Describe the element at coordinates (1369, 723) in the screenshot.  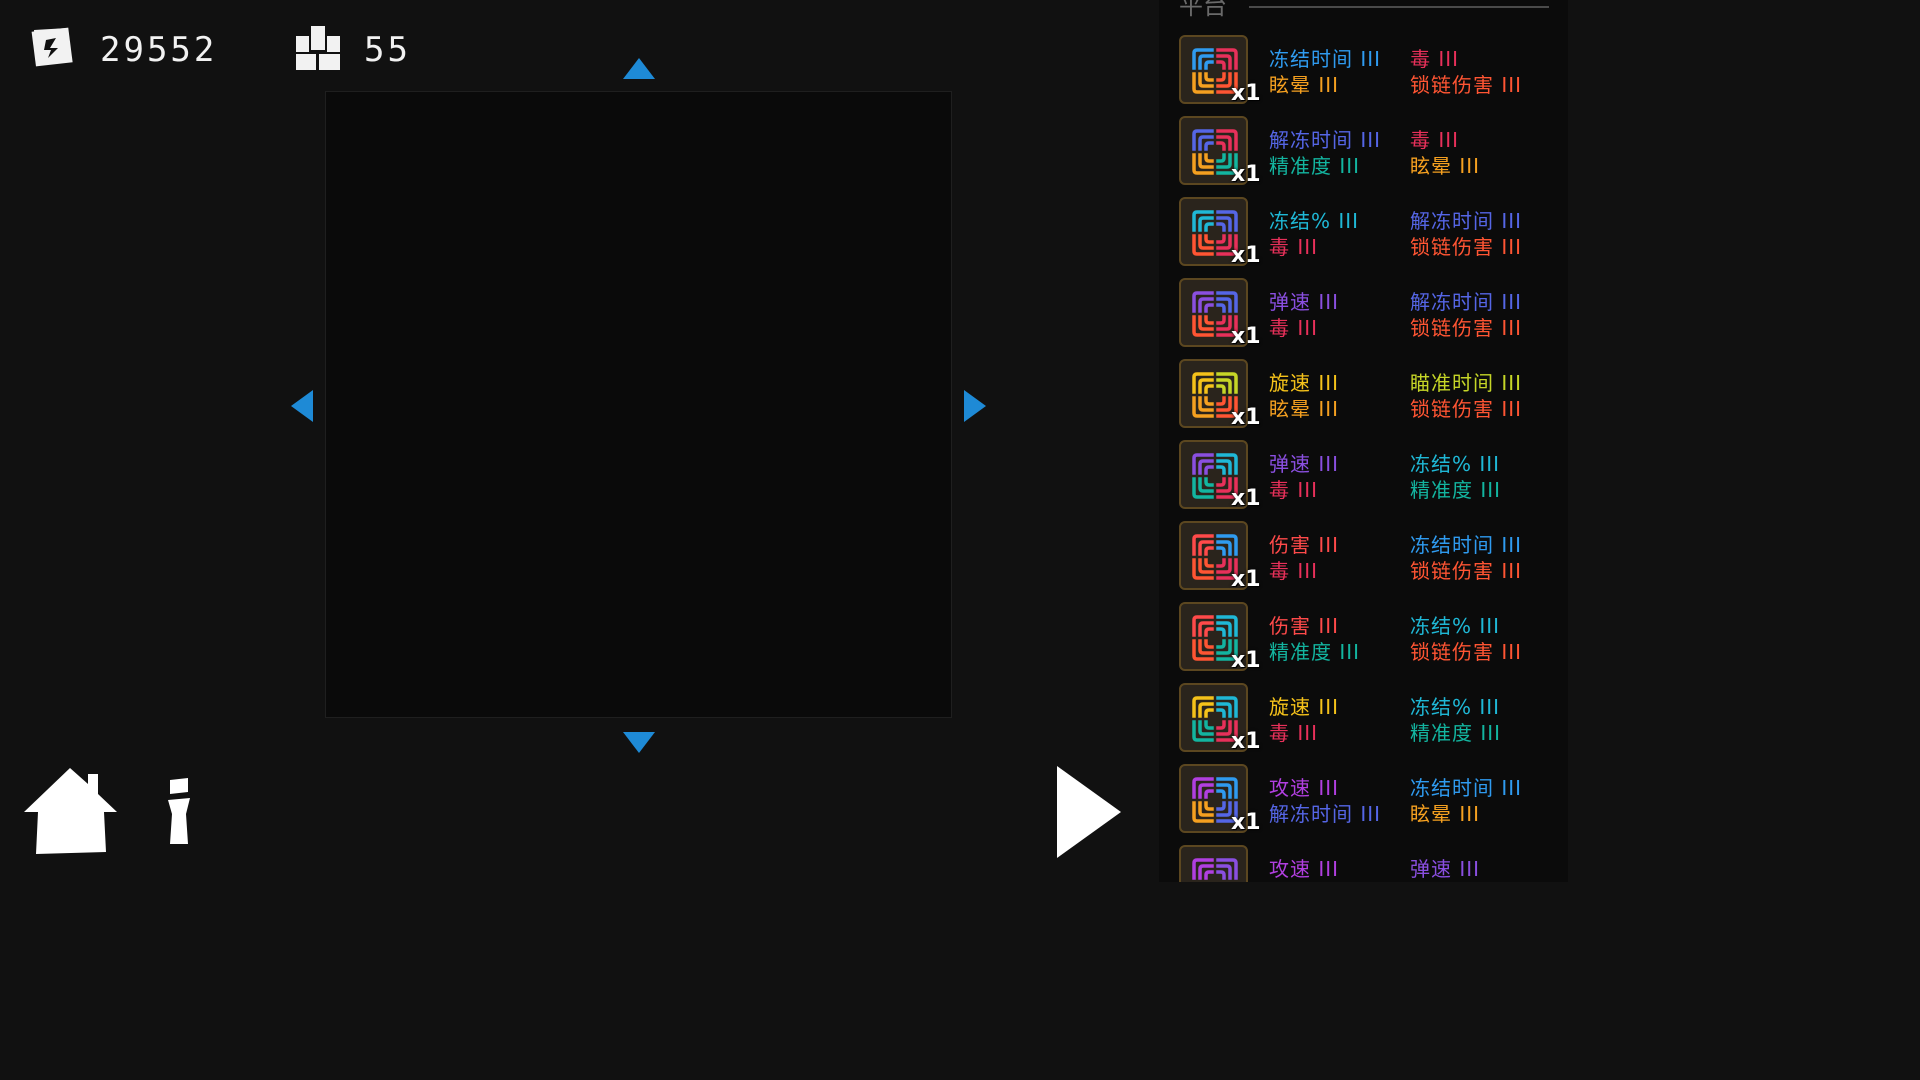
I see `tower-row: x1 旋速 III 冻结% III 毒 III 精准度 III` at that location.